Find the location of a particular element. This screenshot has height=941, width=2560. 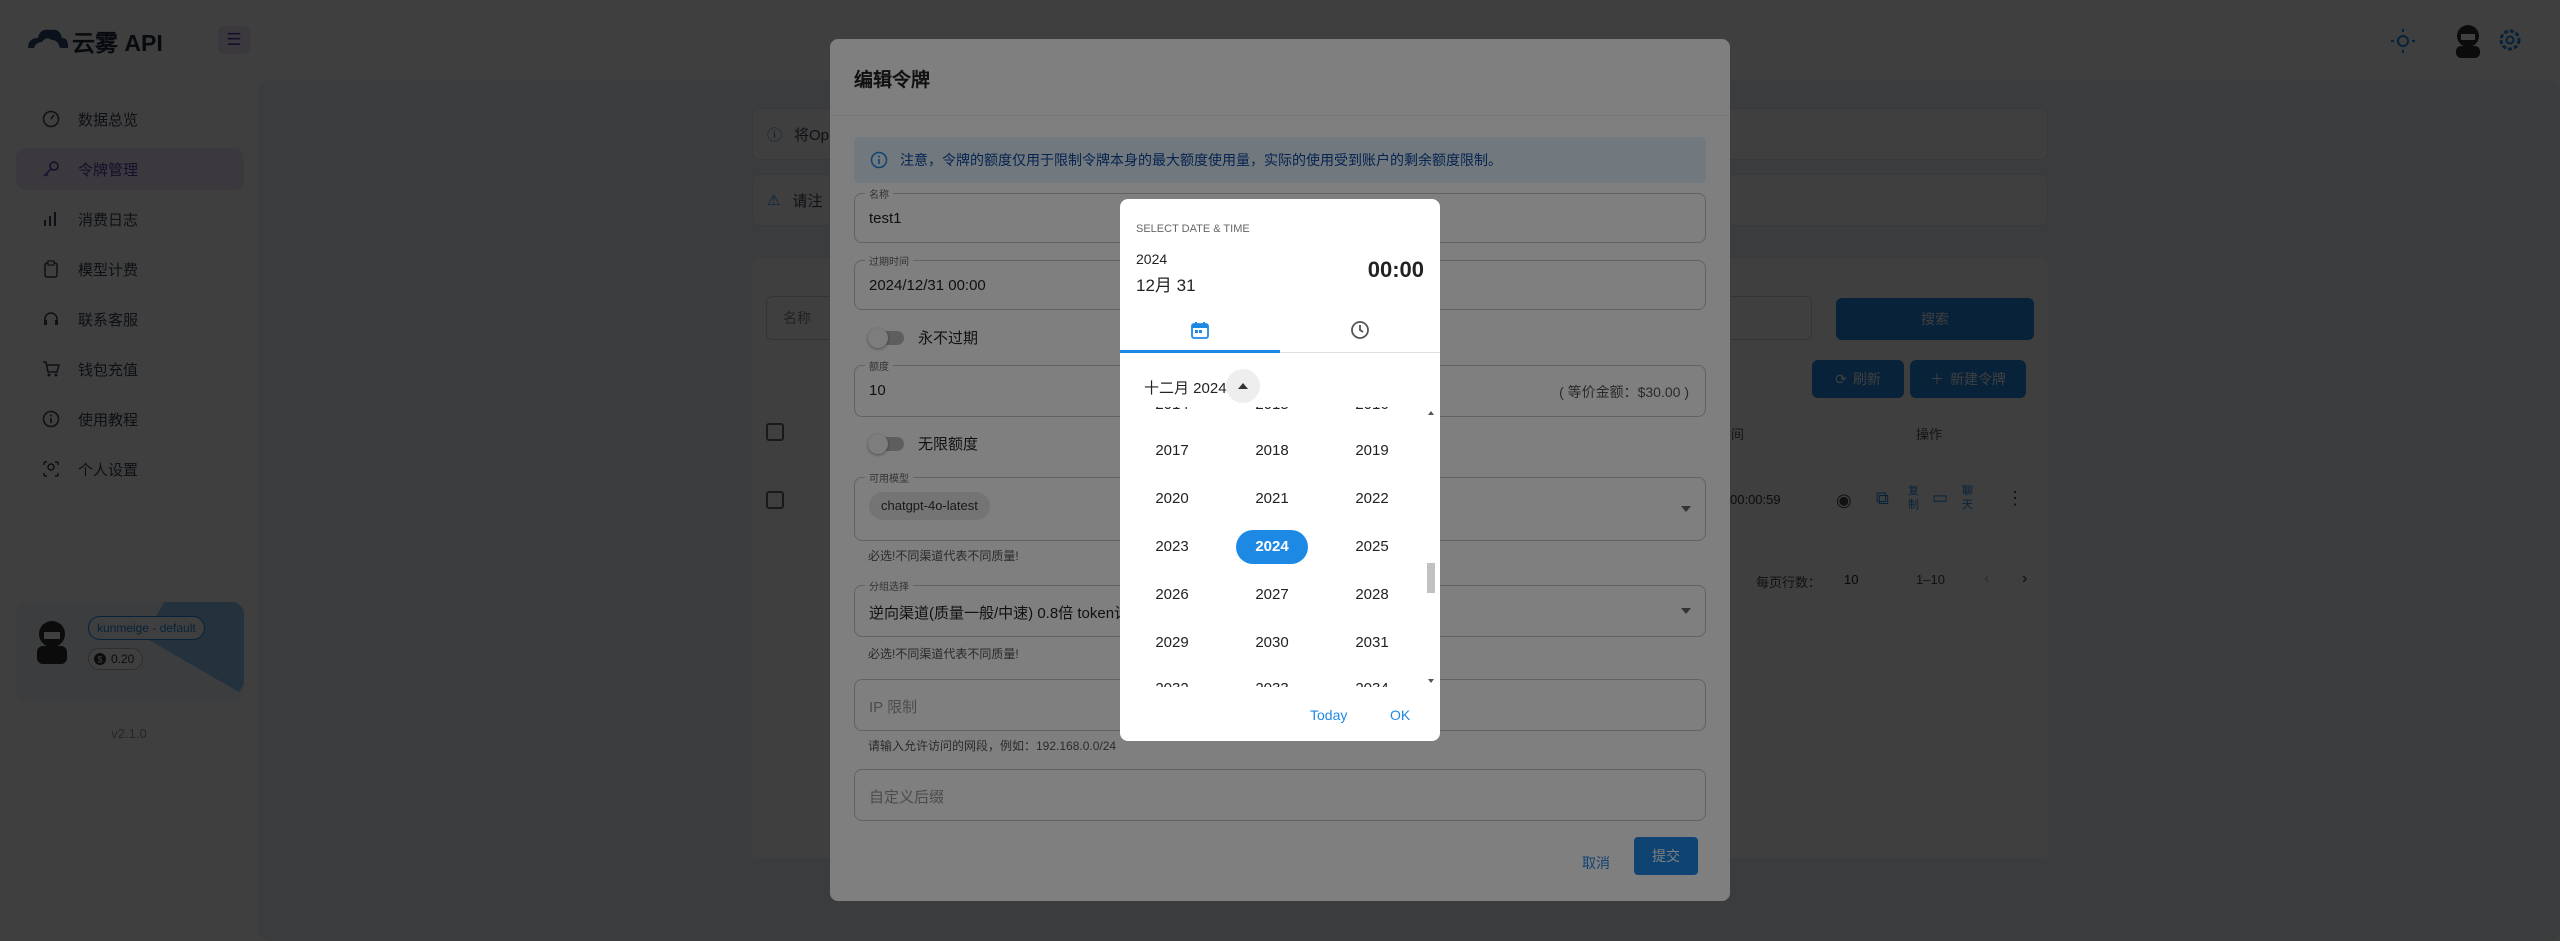

clock-icon is located at coordinates (1360, 330).